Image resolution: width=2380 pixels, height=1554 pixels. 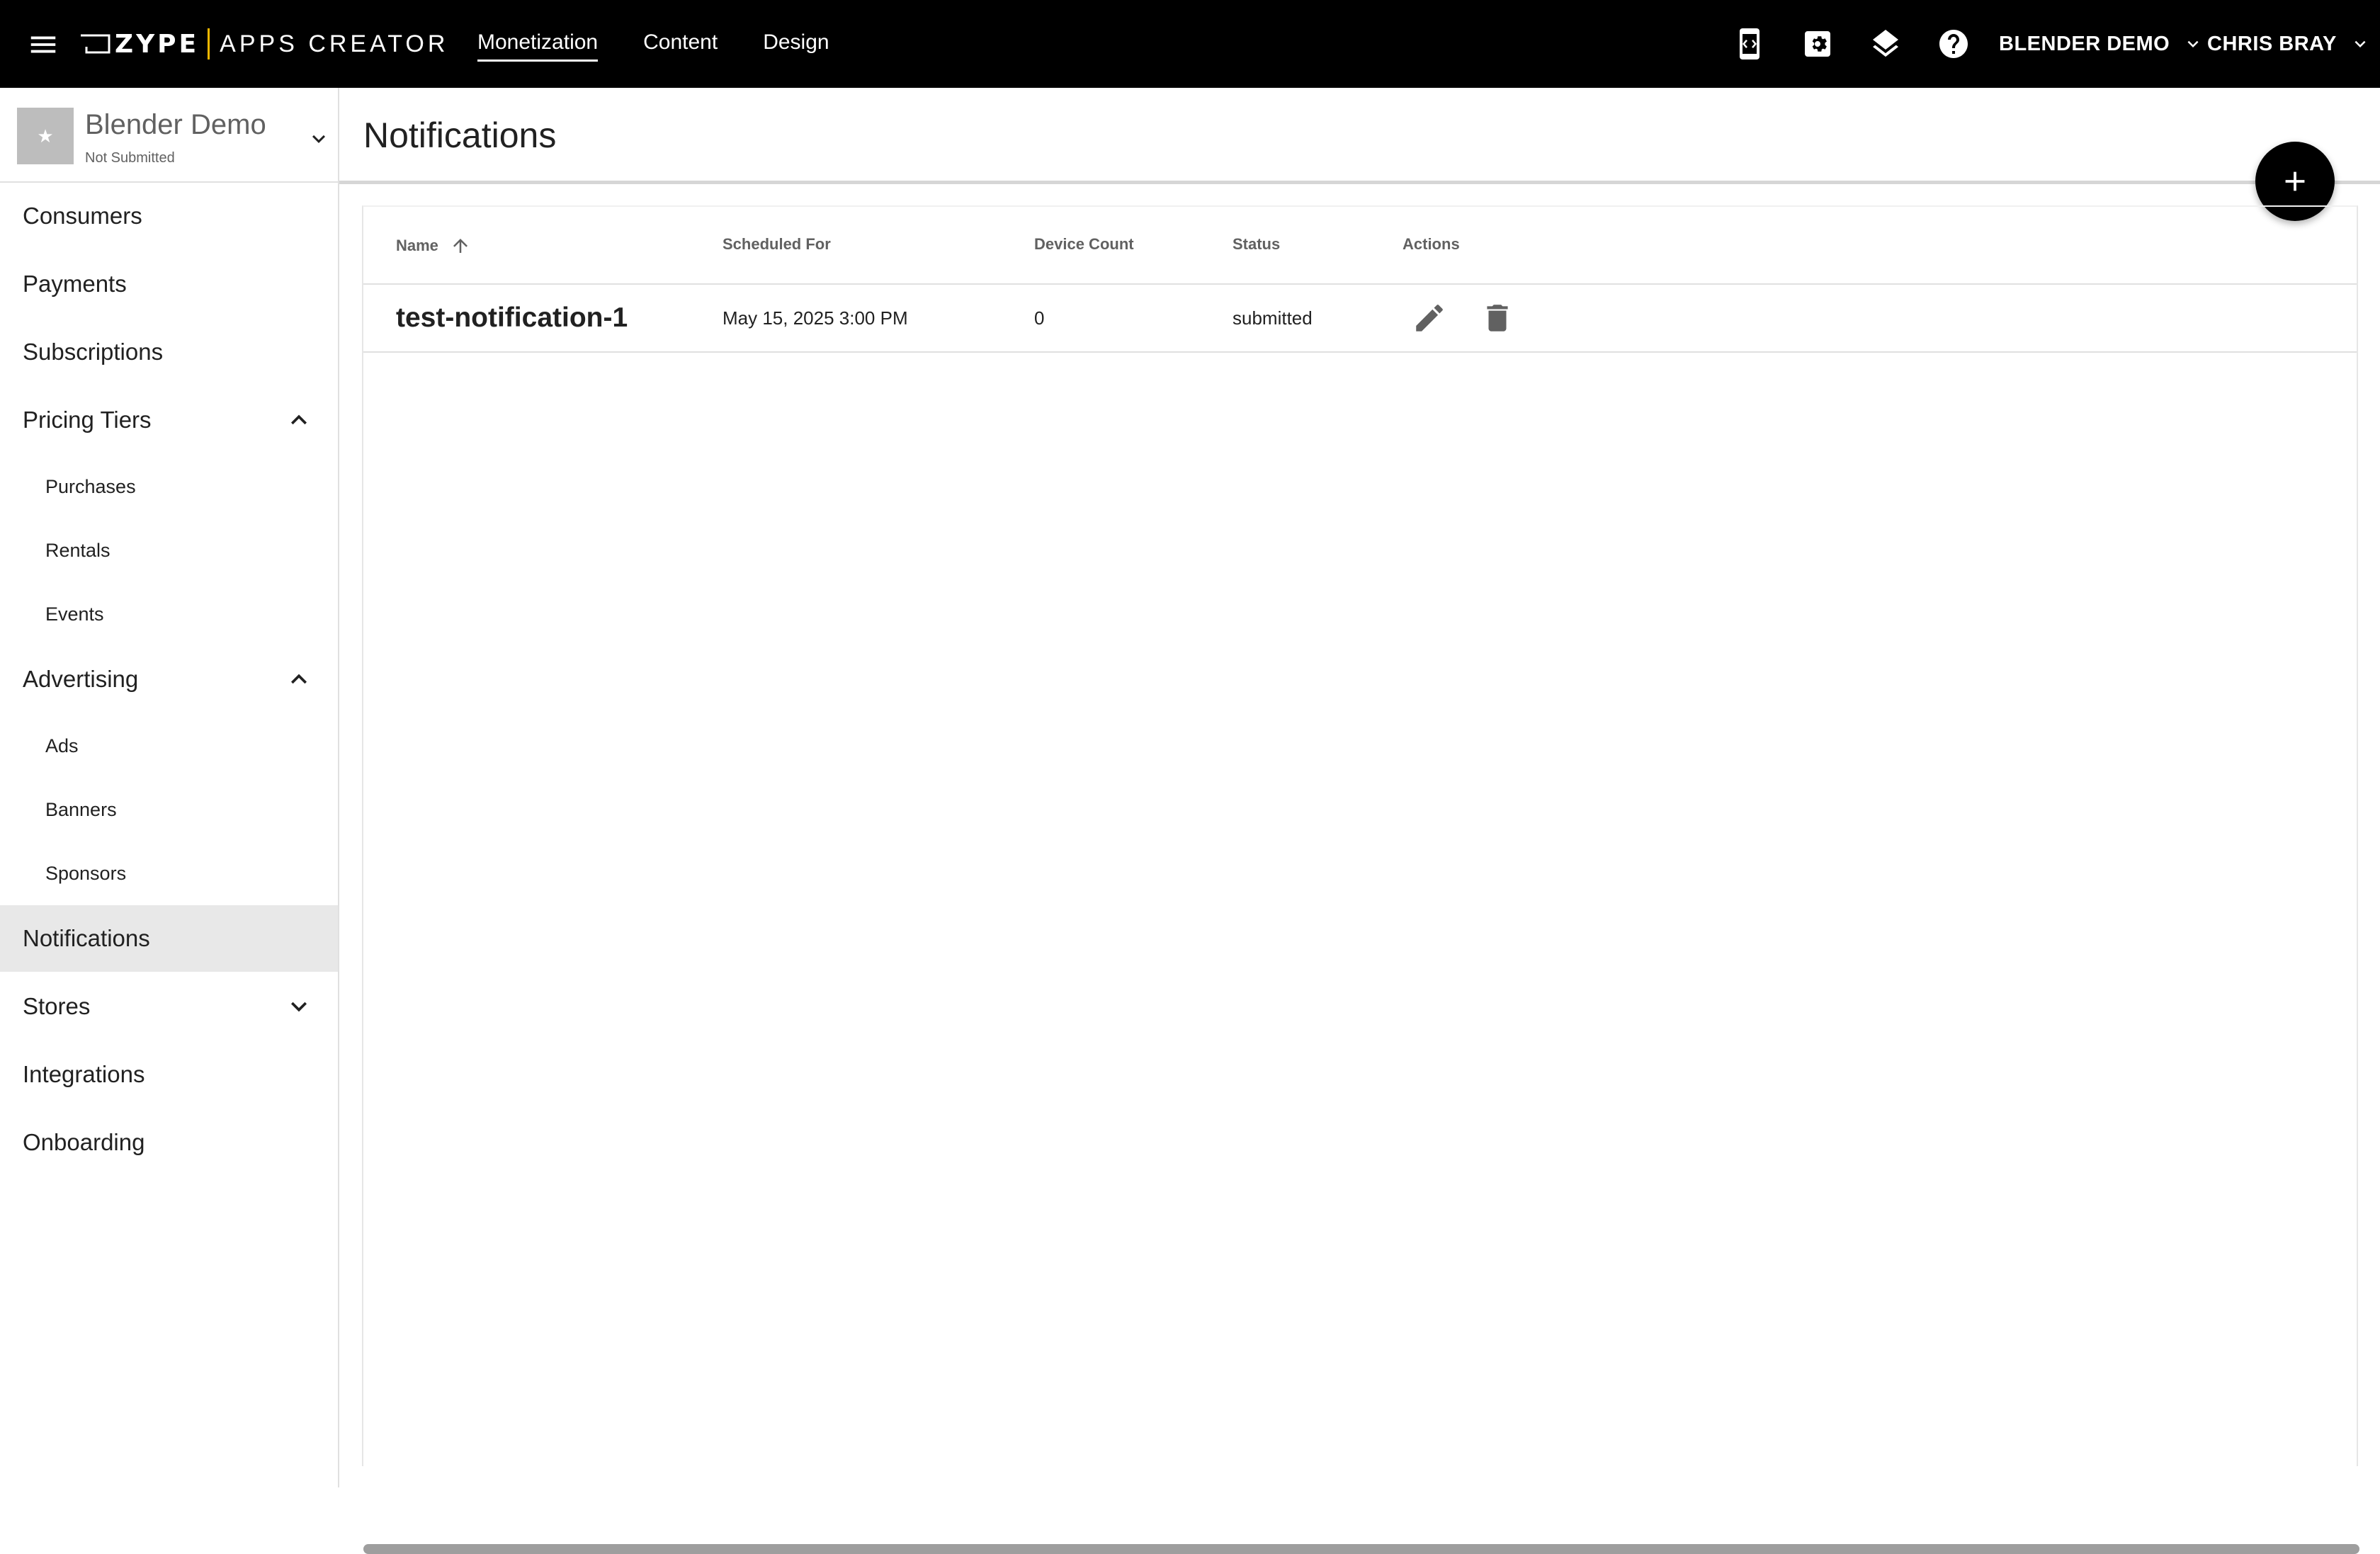 I want to click on sidebar-item-label: Subscriptions, so click(x=93, y=352).